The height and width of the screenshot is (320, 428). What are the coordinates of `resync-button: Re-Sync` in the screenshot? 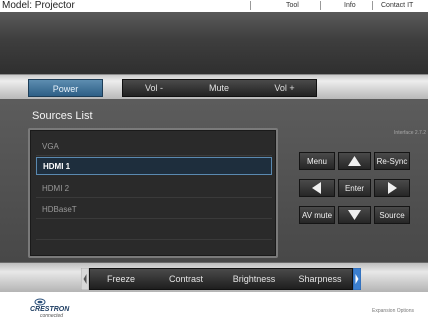 It's located at (392, 161).